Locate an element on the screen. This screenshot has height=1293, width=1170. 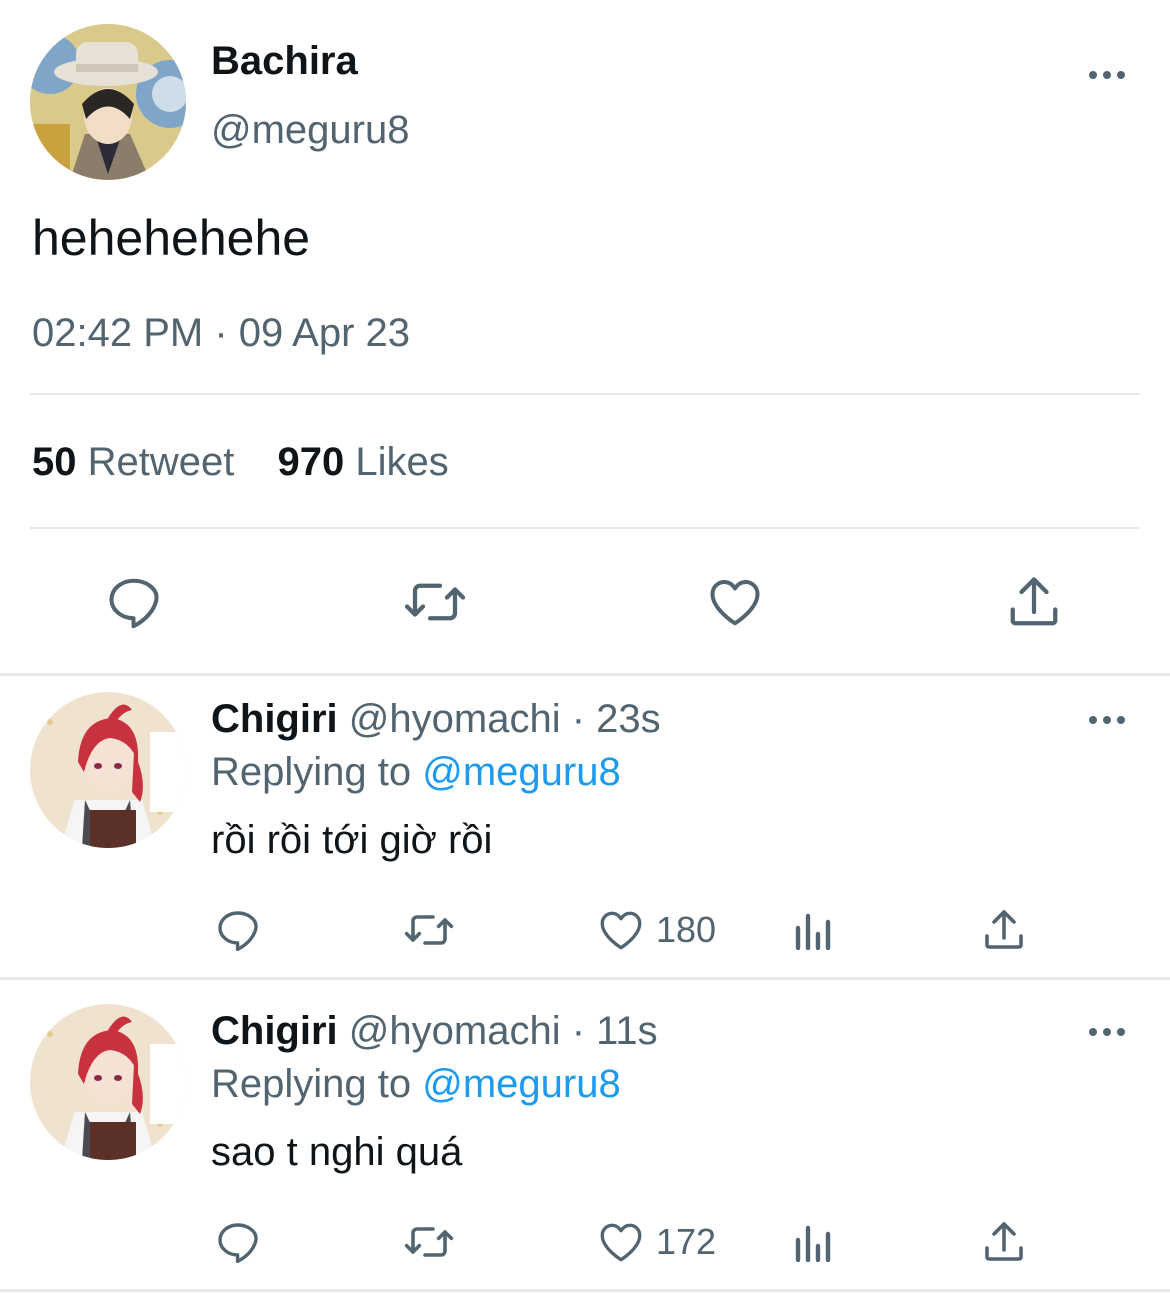
reply-header: Chigiri @hyomachi · 23s is located at coordinates (436, 719).